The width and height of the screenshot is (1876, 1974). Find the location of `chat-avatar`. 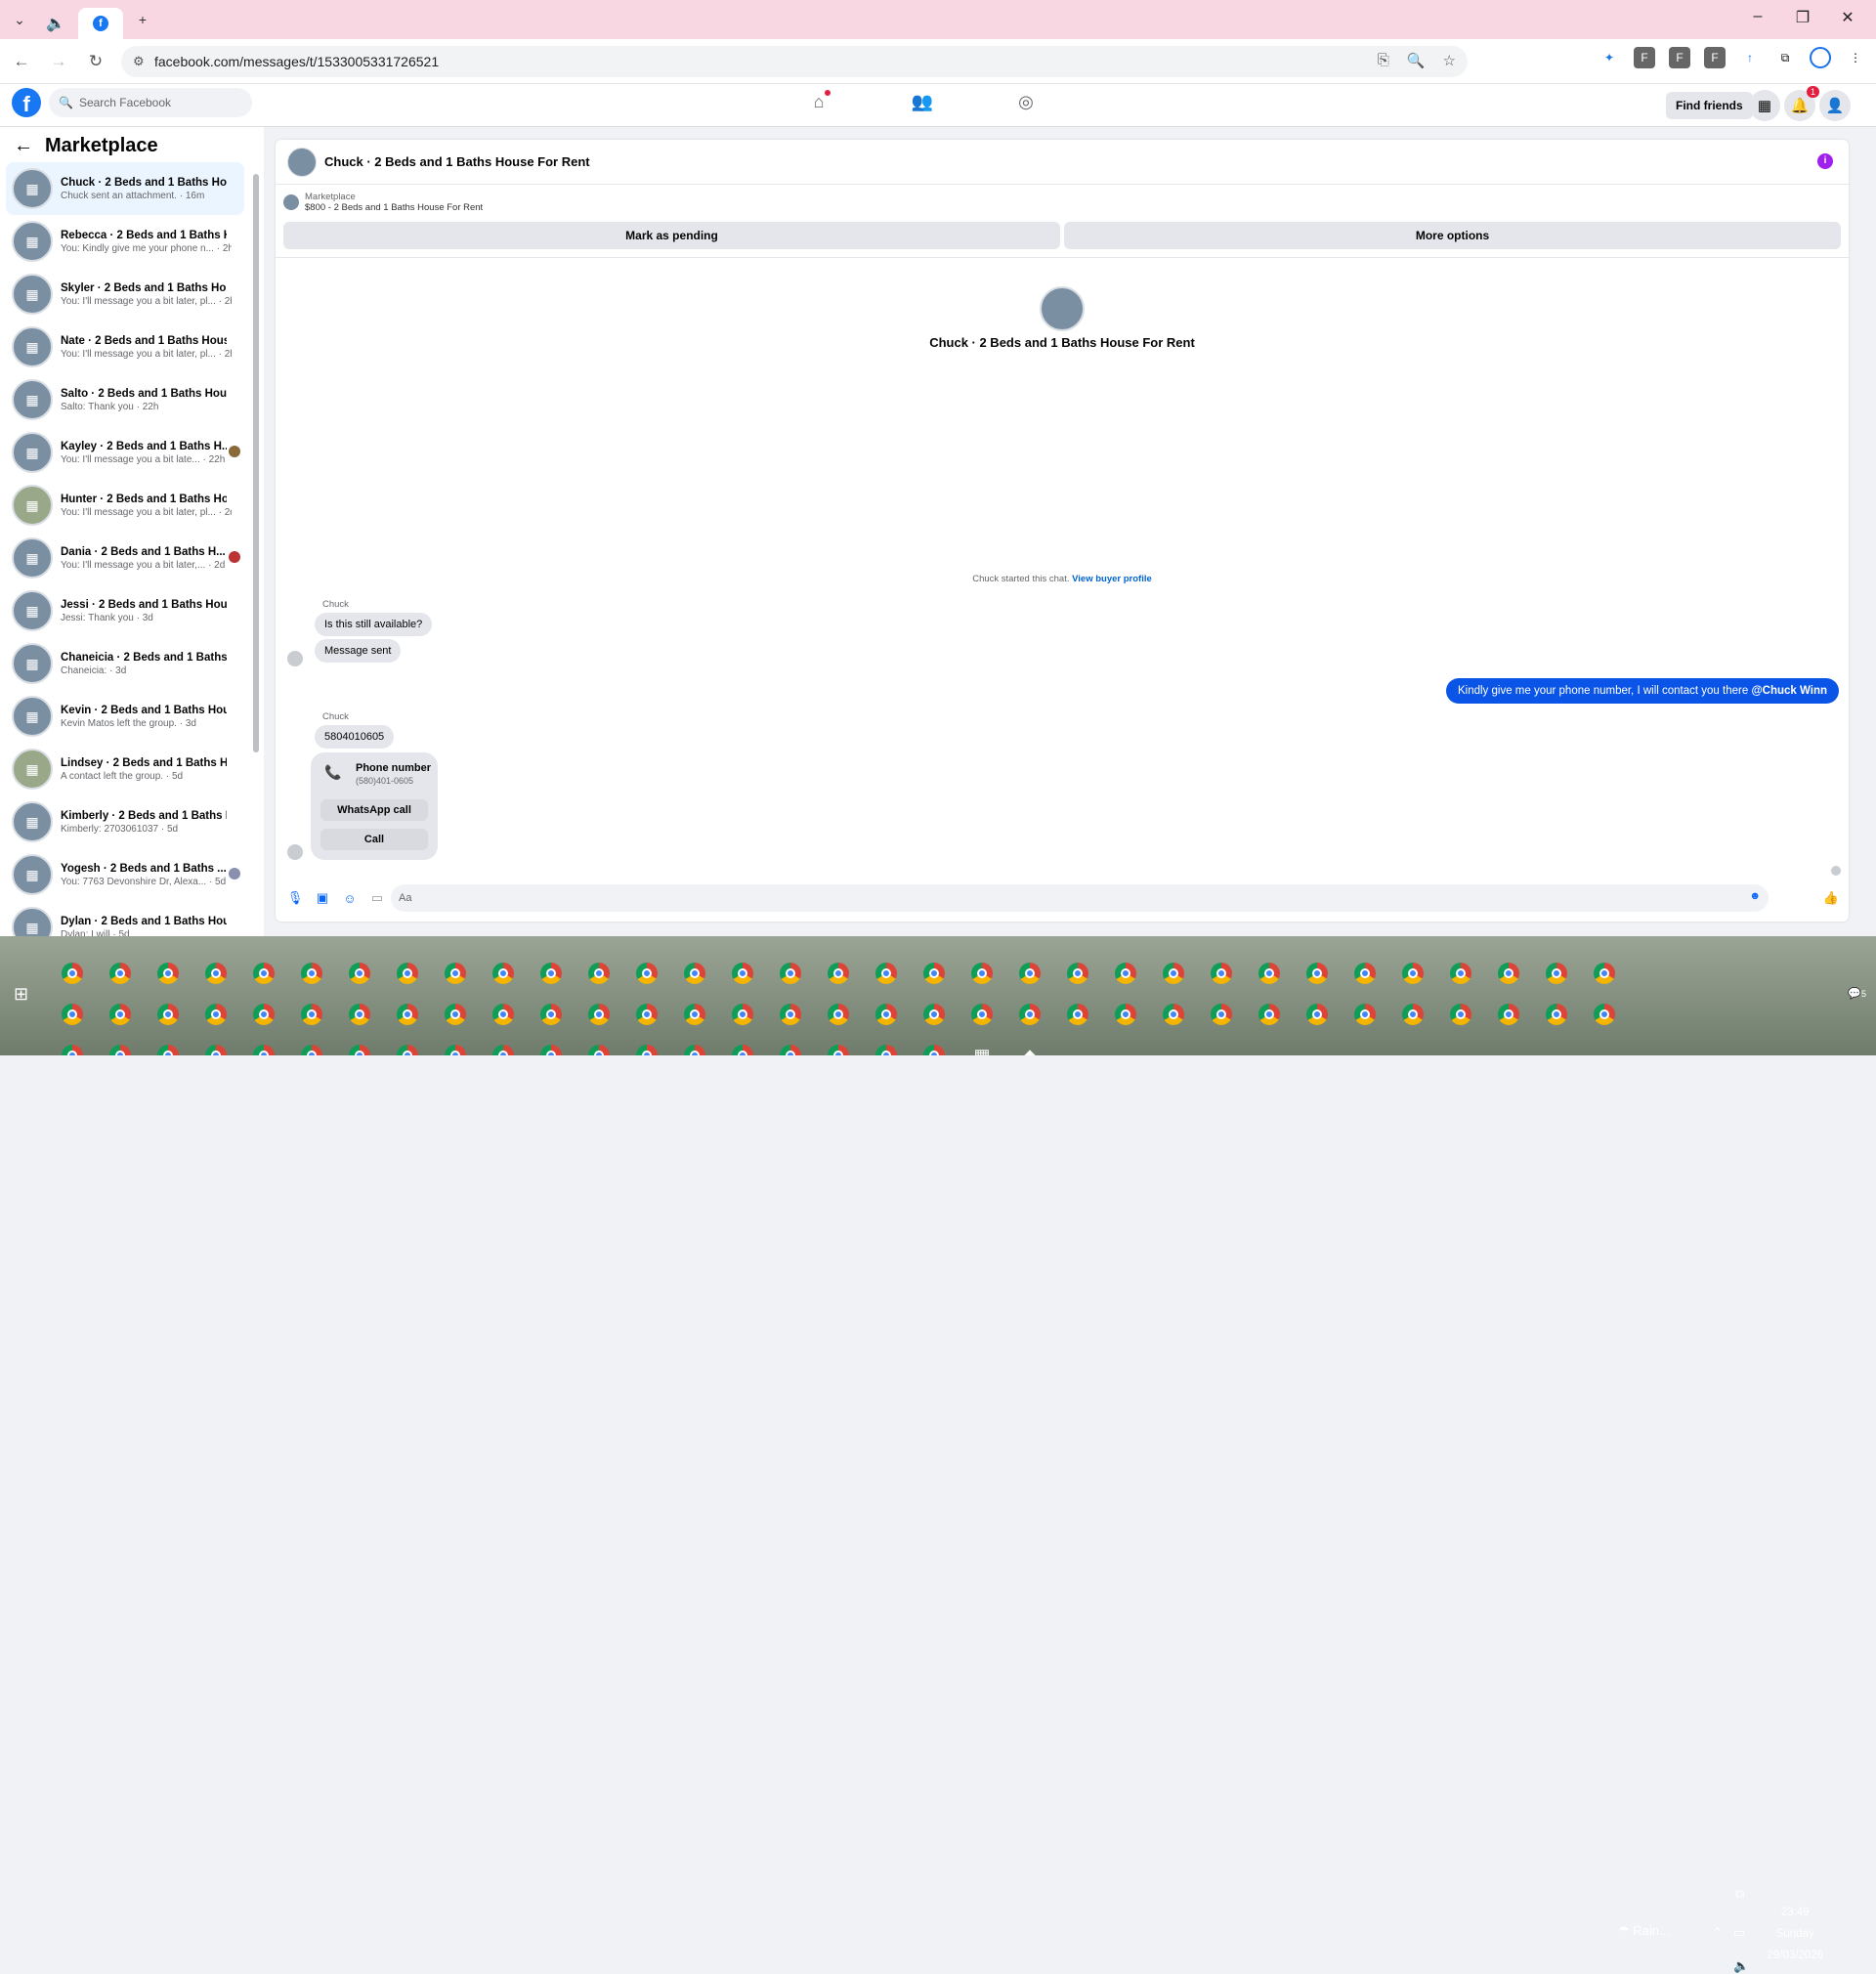

chat-avatar is located at coordinates (302, 162).